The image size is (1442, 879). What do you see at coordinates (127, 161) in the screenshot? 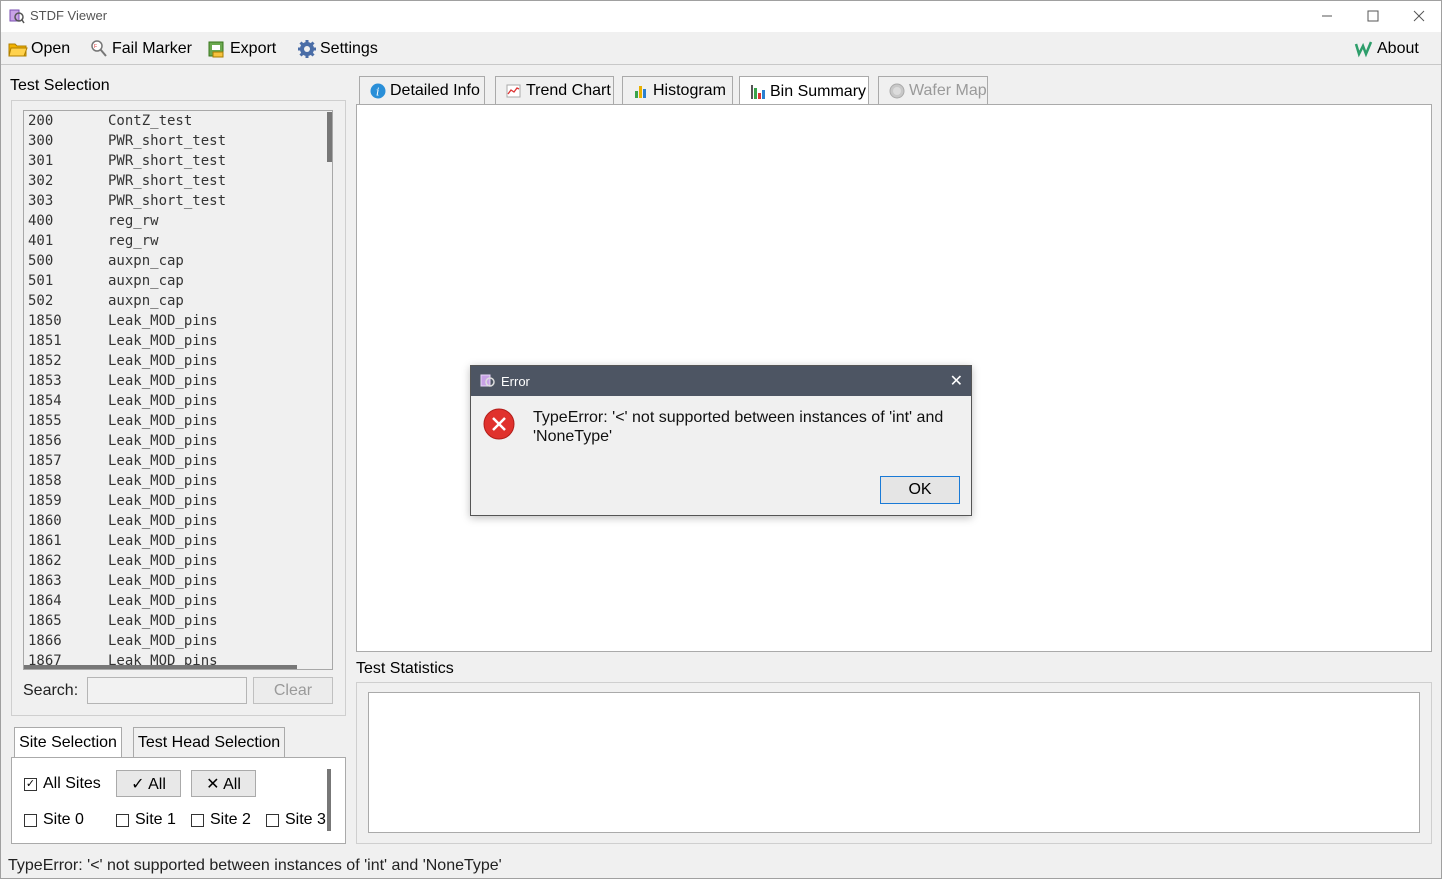
I see `test-list-item: 301 PWR_short_test` at bounding box center [127, 161].